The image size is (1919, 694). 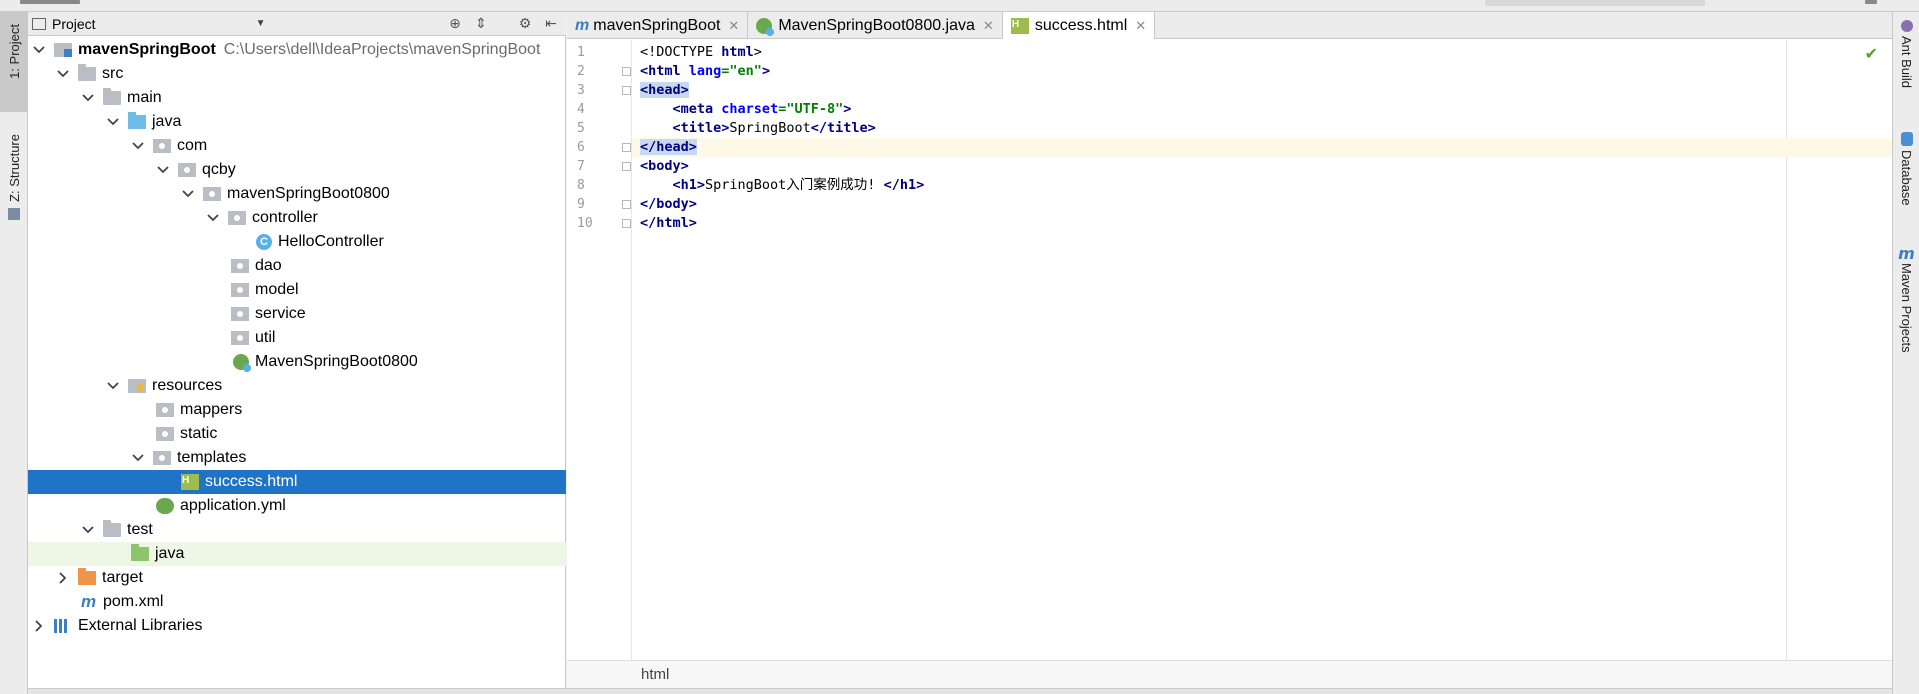 I want to click on tree-item-label: pom.xml, so click(x=133, y=601).